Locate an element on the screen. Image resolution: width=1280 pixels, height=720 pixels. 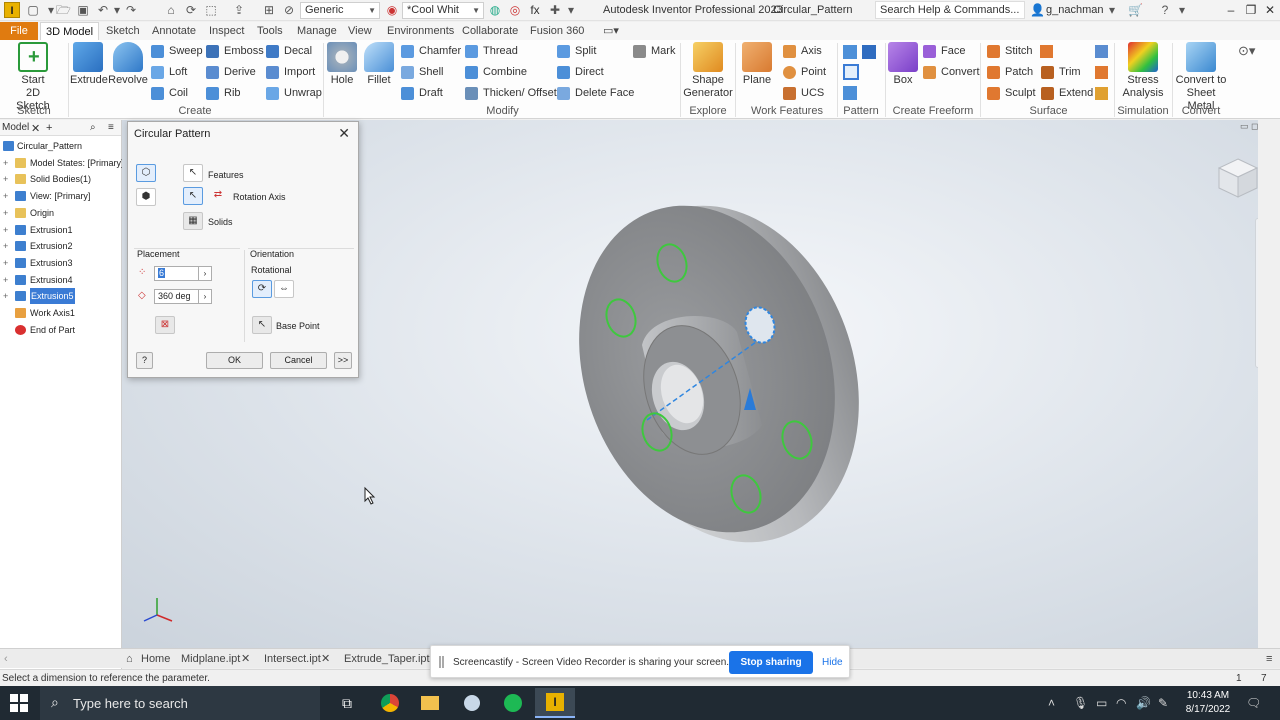
browser-item: + View: [Primary] is located at coordinates (61, 196).